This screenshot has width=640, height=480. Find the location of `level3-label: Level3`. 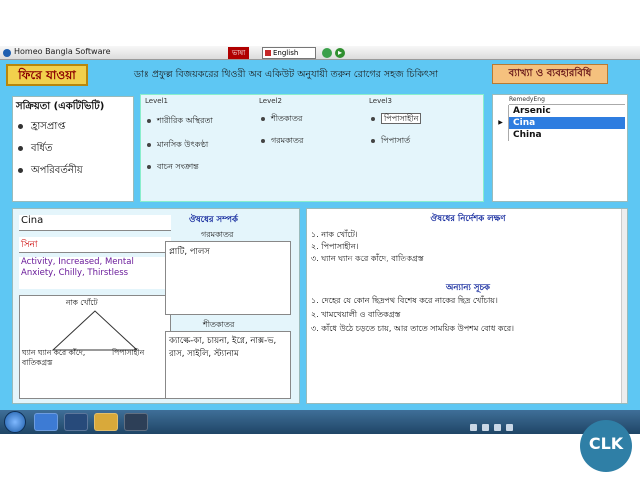

level3-label: Level3 is located at coordinates (380, 101).